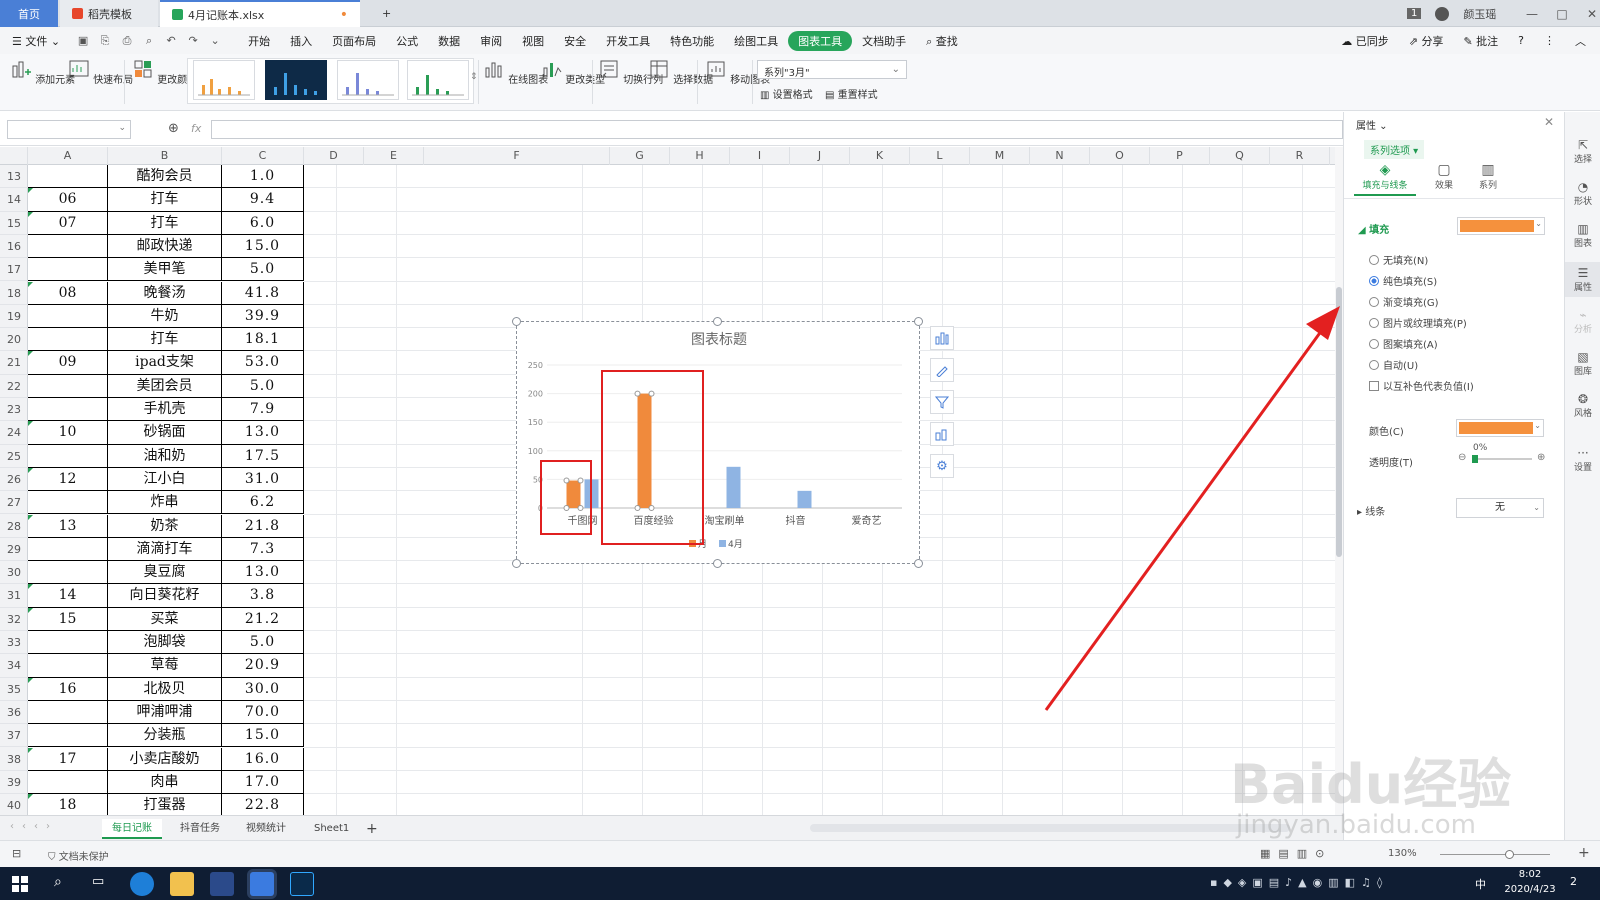 This screenshot has height=900, width=1600. Describe the element at coordinates (165, 736) in the screenshot. I see `cell-b: 分装瓶` at that location.